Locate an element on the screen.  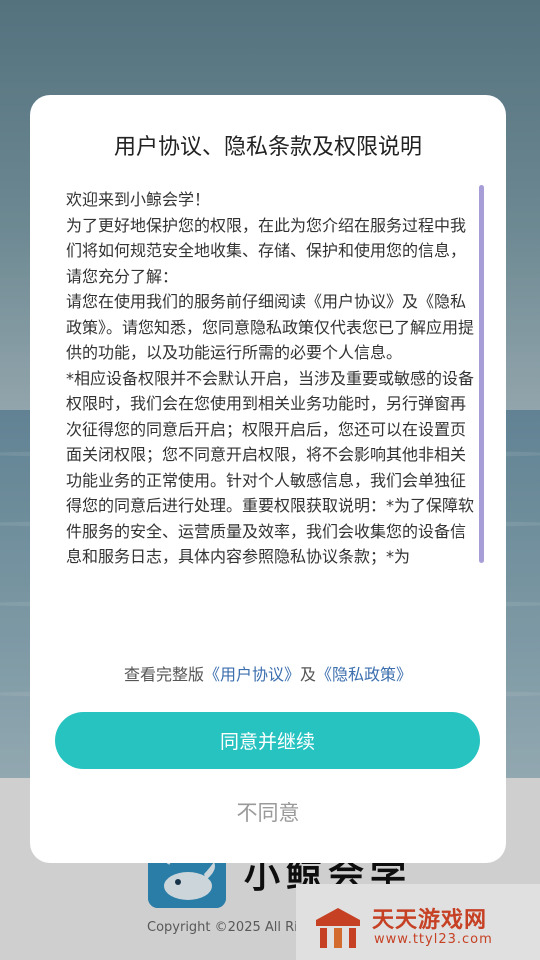
content-scrollbar is located at coordinates (481, 374).